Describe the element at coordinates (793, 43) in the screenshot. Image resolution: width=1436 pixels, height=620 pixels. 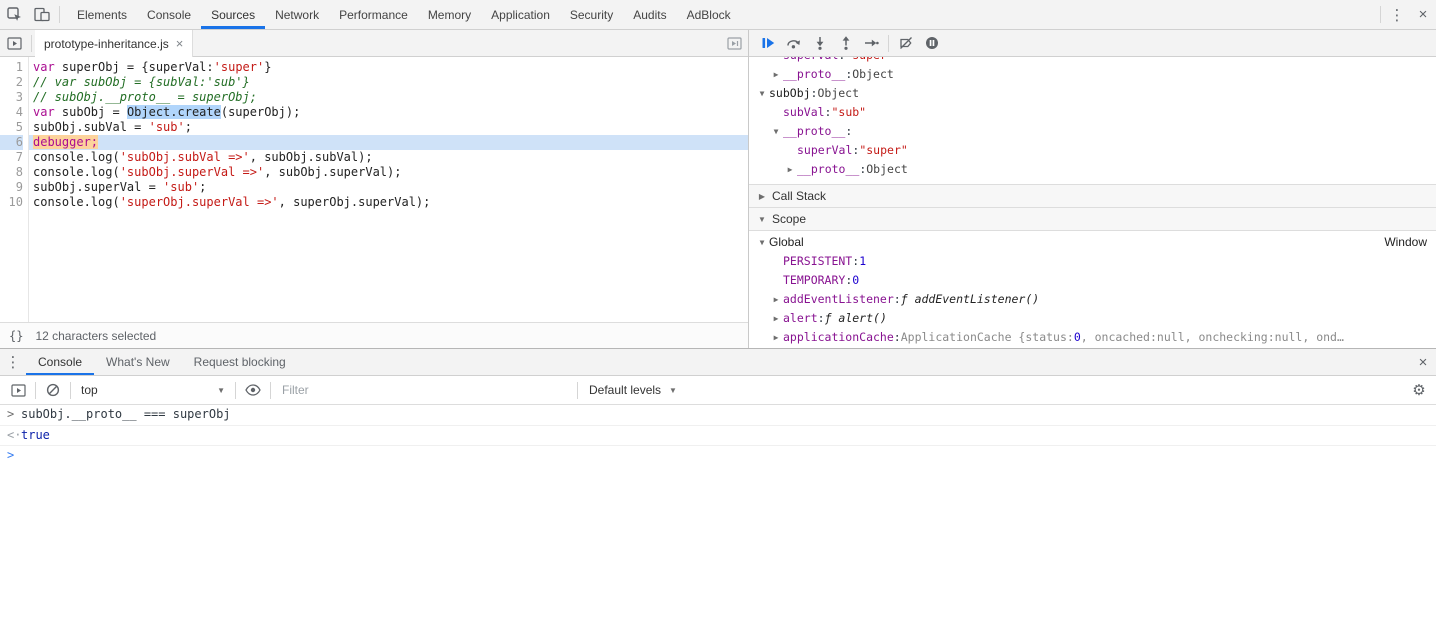
I see `step-over-icon` at that location.